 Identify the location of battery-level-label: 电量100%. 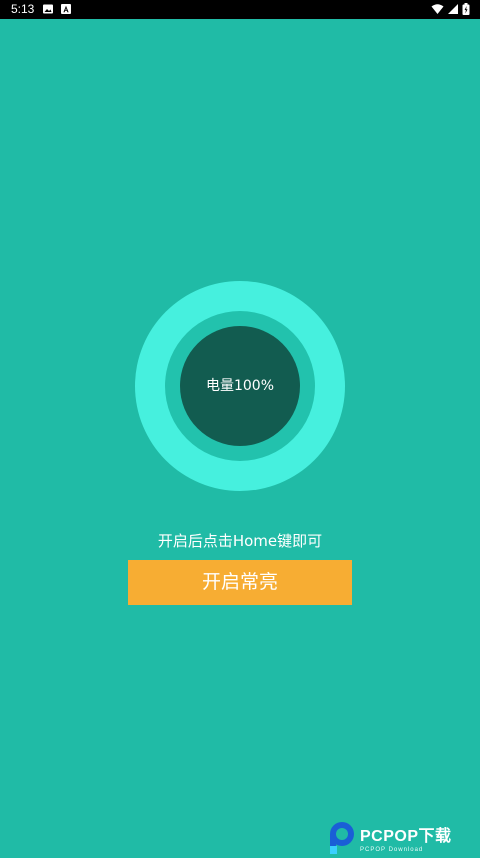
(240, 386).